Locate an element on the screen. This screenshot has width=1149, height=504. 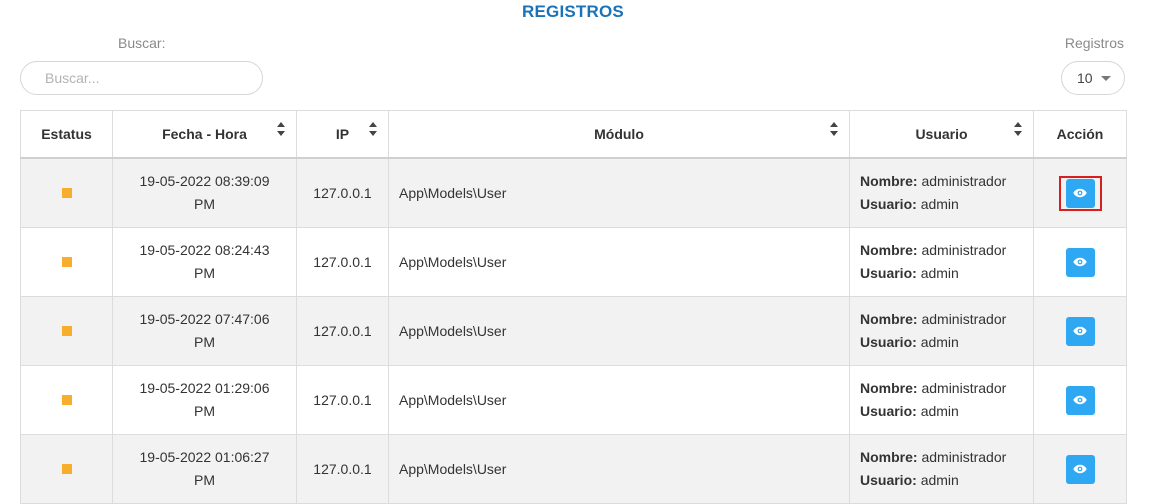
column-header-status: Estatus is located at coordinates (66, 134).